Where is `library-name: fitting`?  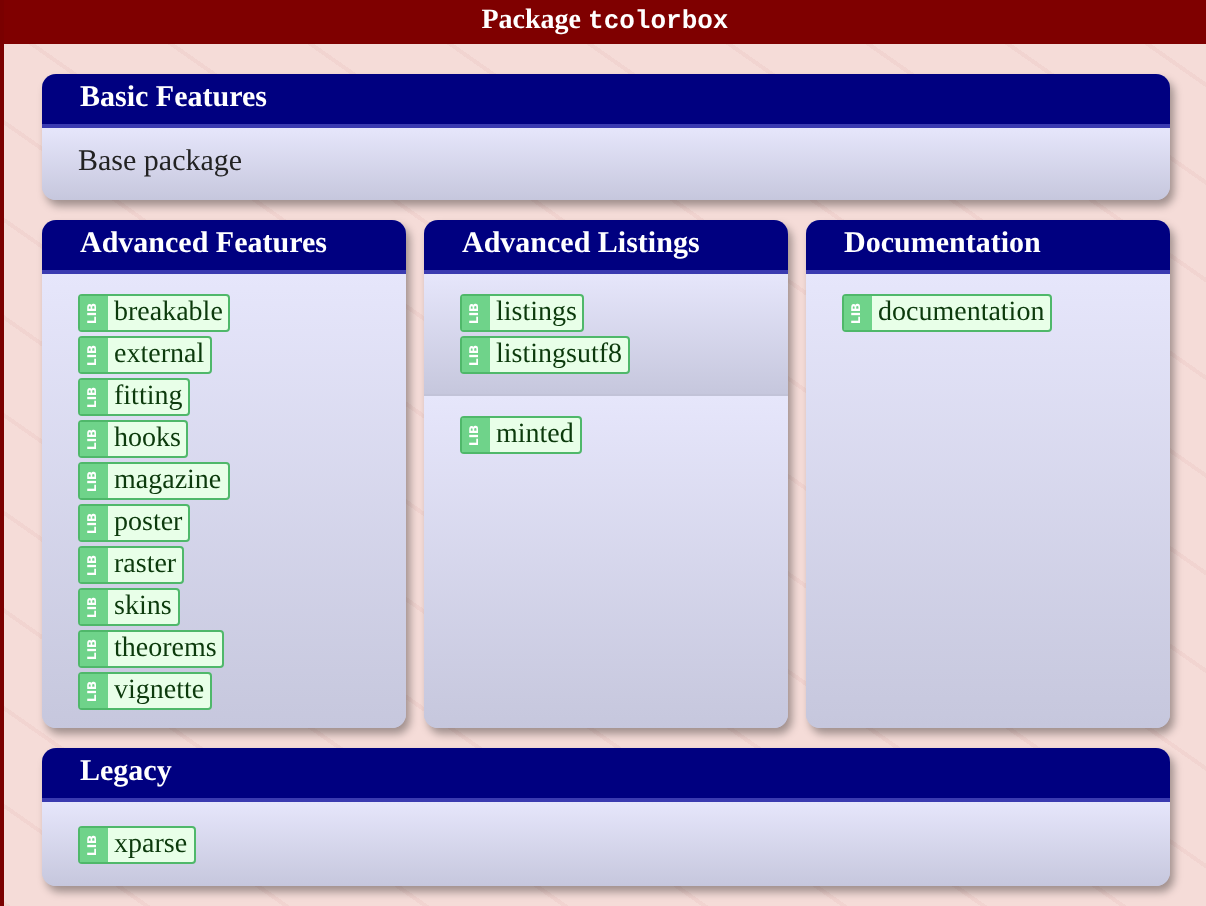
library-name: fitting is located at coordinates (148, 397).